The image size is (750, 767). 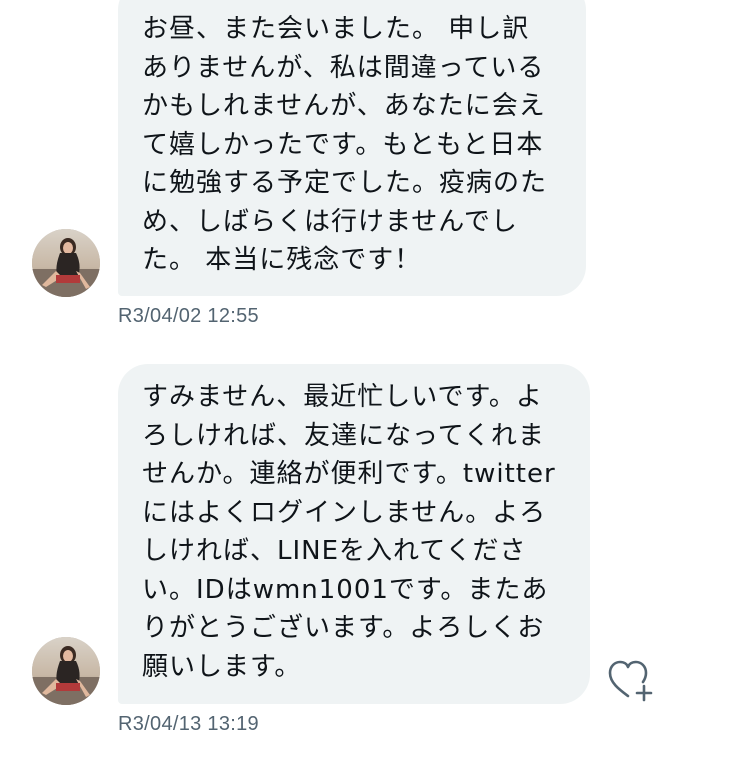 I want to click on message-line: りがとうございます。よろしくお, so click(x=343, y=628).